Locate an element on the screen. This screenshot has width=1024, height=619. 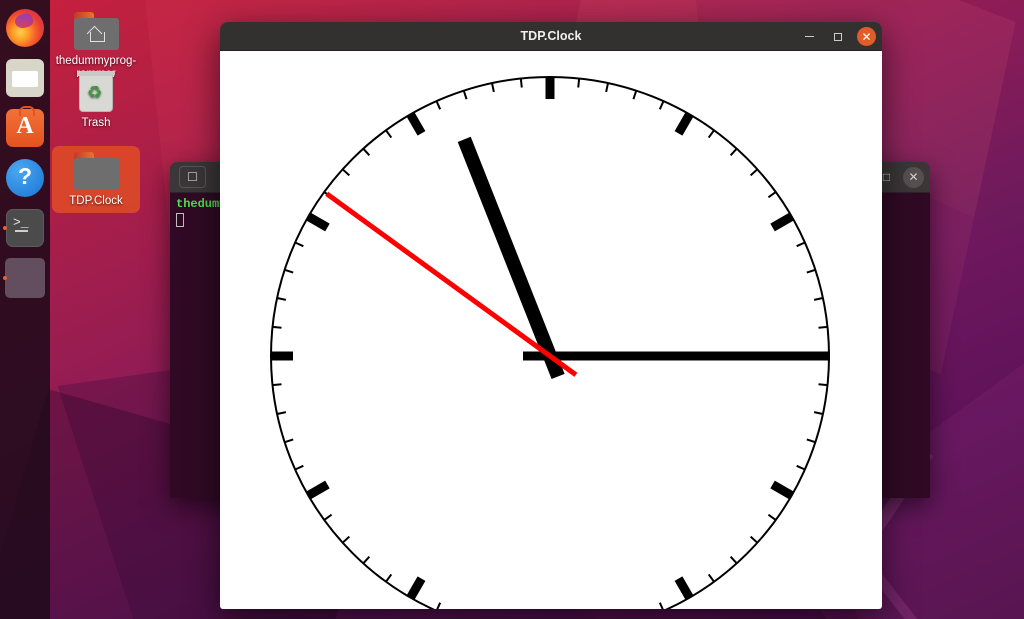
dock-item-firefox is located at coordinates (25, 28).